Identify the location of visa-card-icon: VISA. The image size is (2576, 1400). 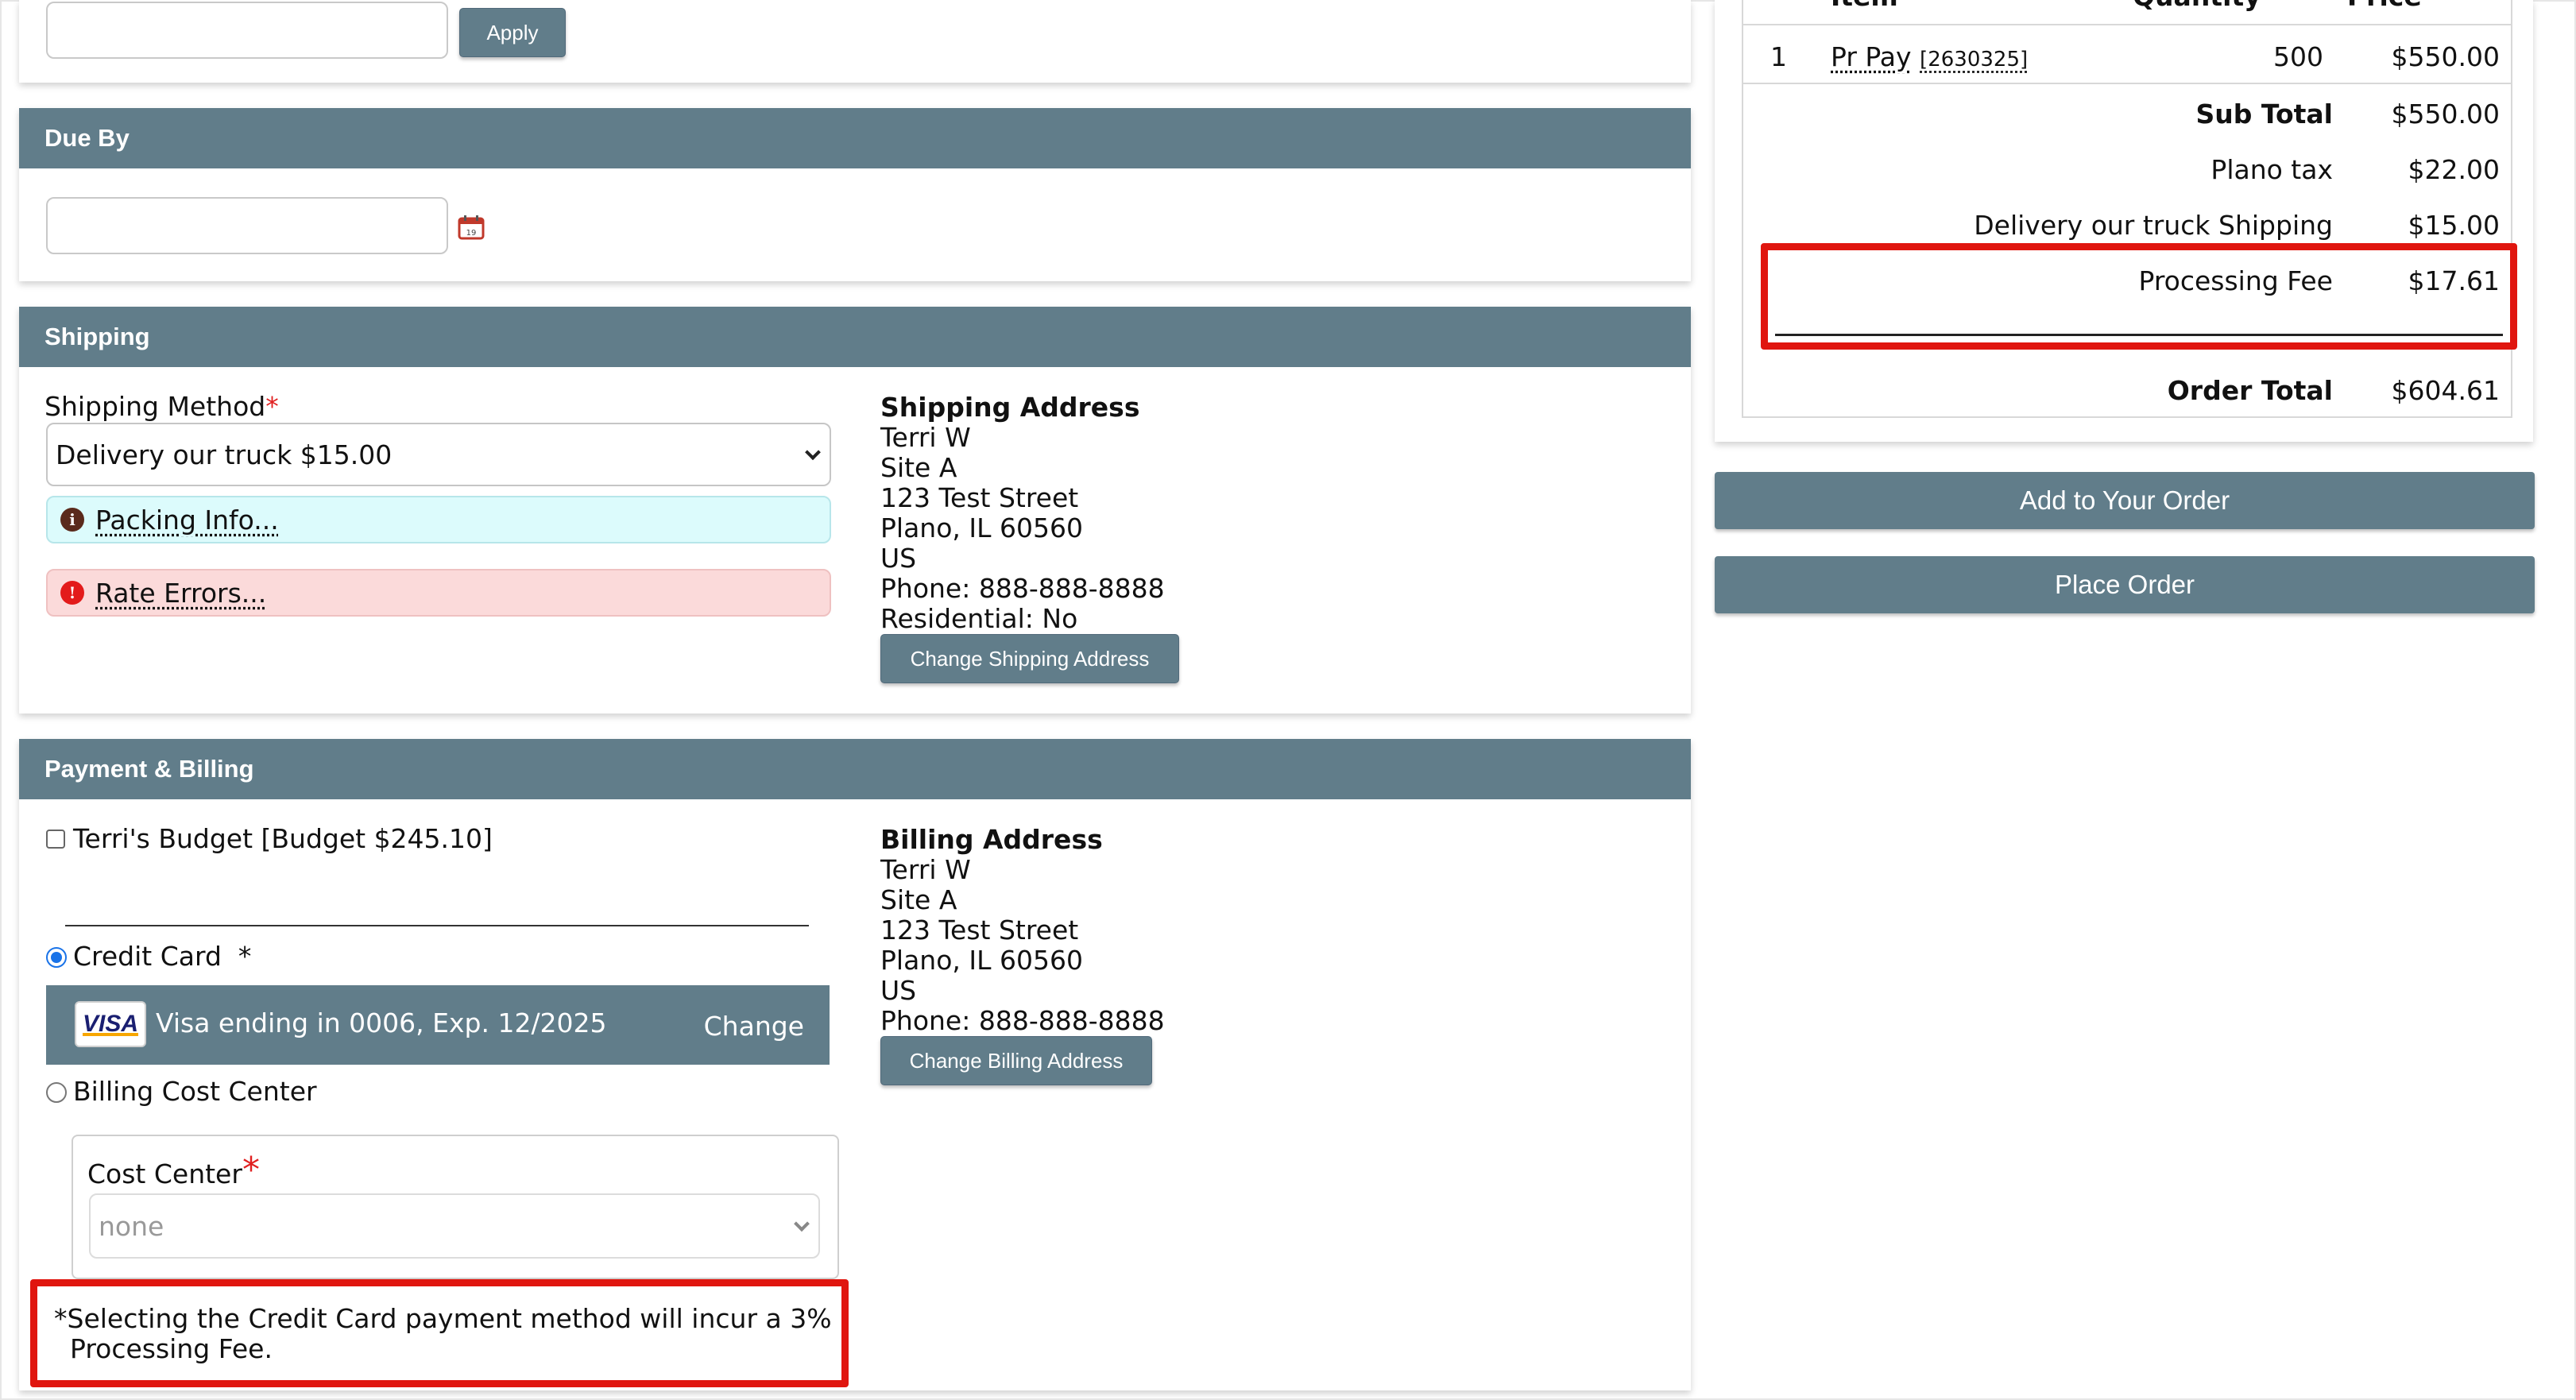
(111, 1024).